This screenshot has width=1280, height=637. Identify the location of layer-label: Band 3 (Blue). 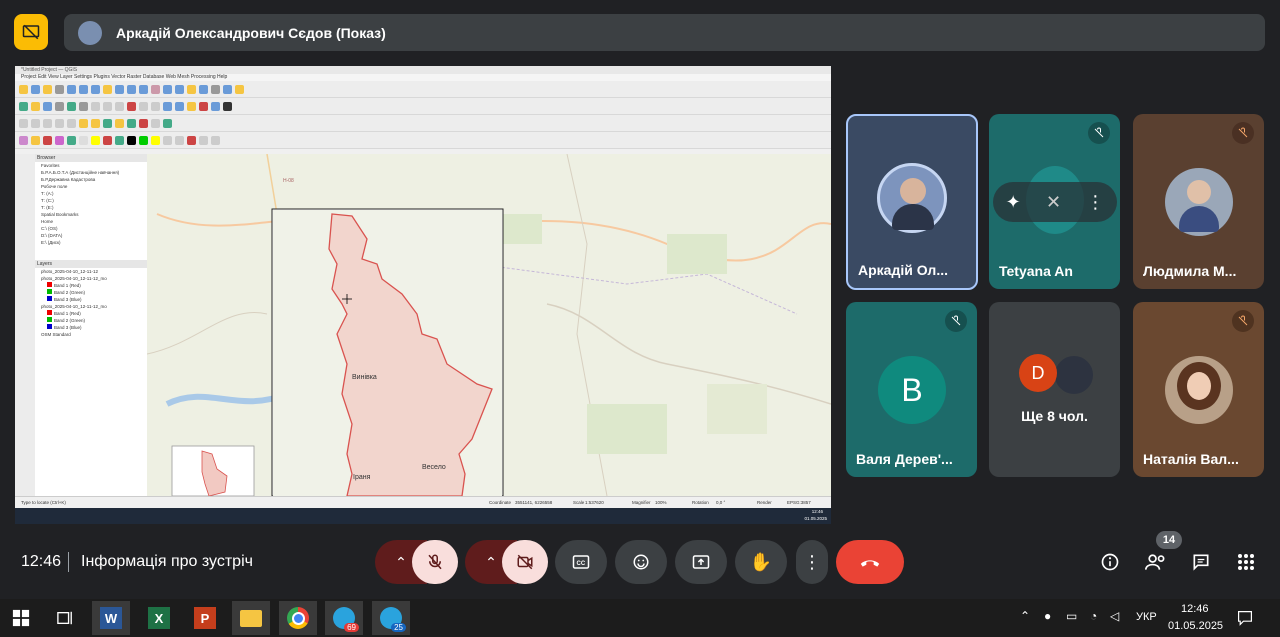
(68, 299).